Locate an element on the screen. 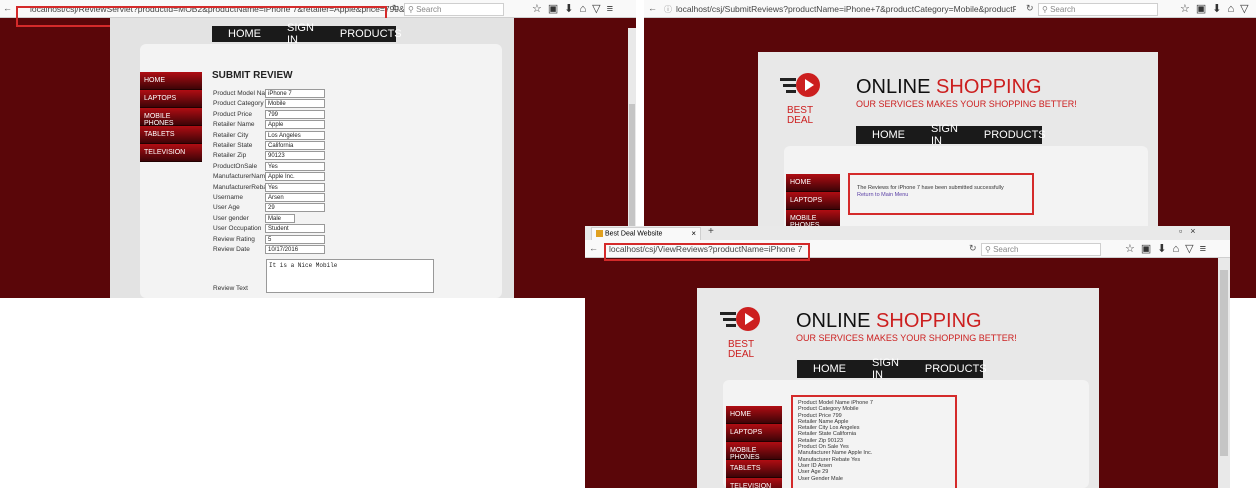 This screenshot has width=1256, height=488. window-controls: ▫× is located at coordinates (1191, 231).